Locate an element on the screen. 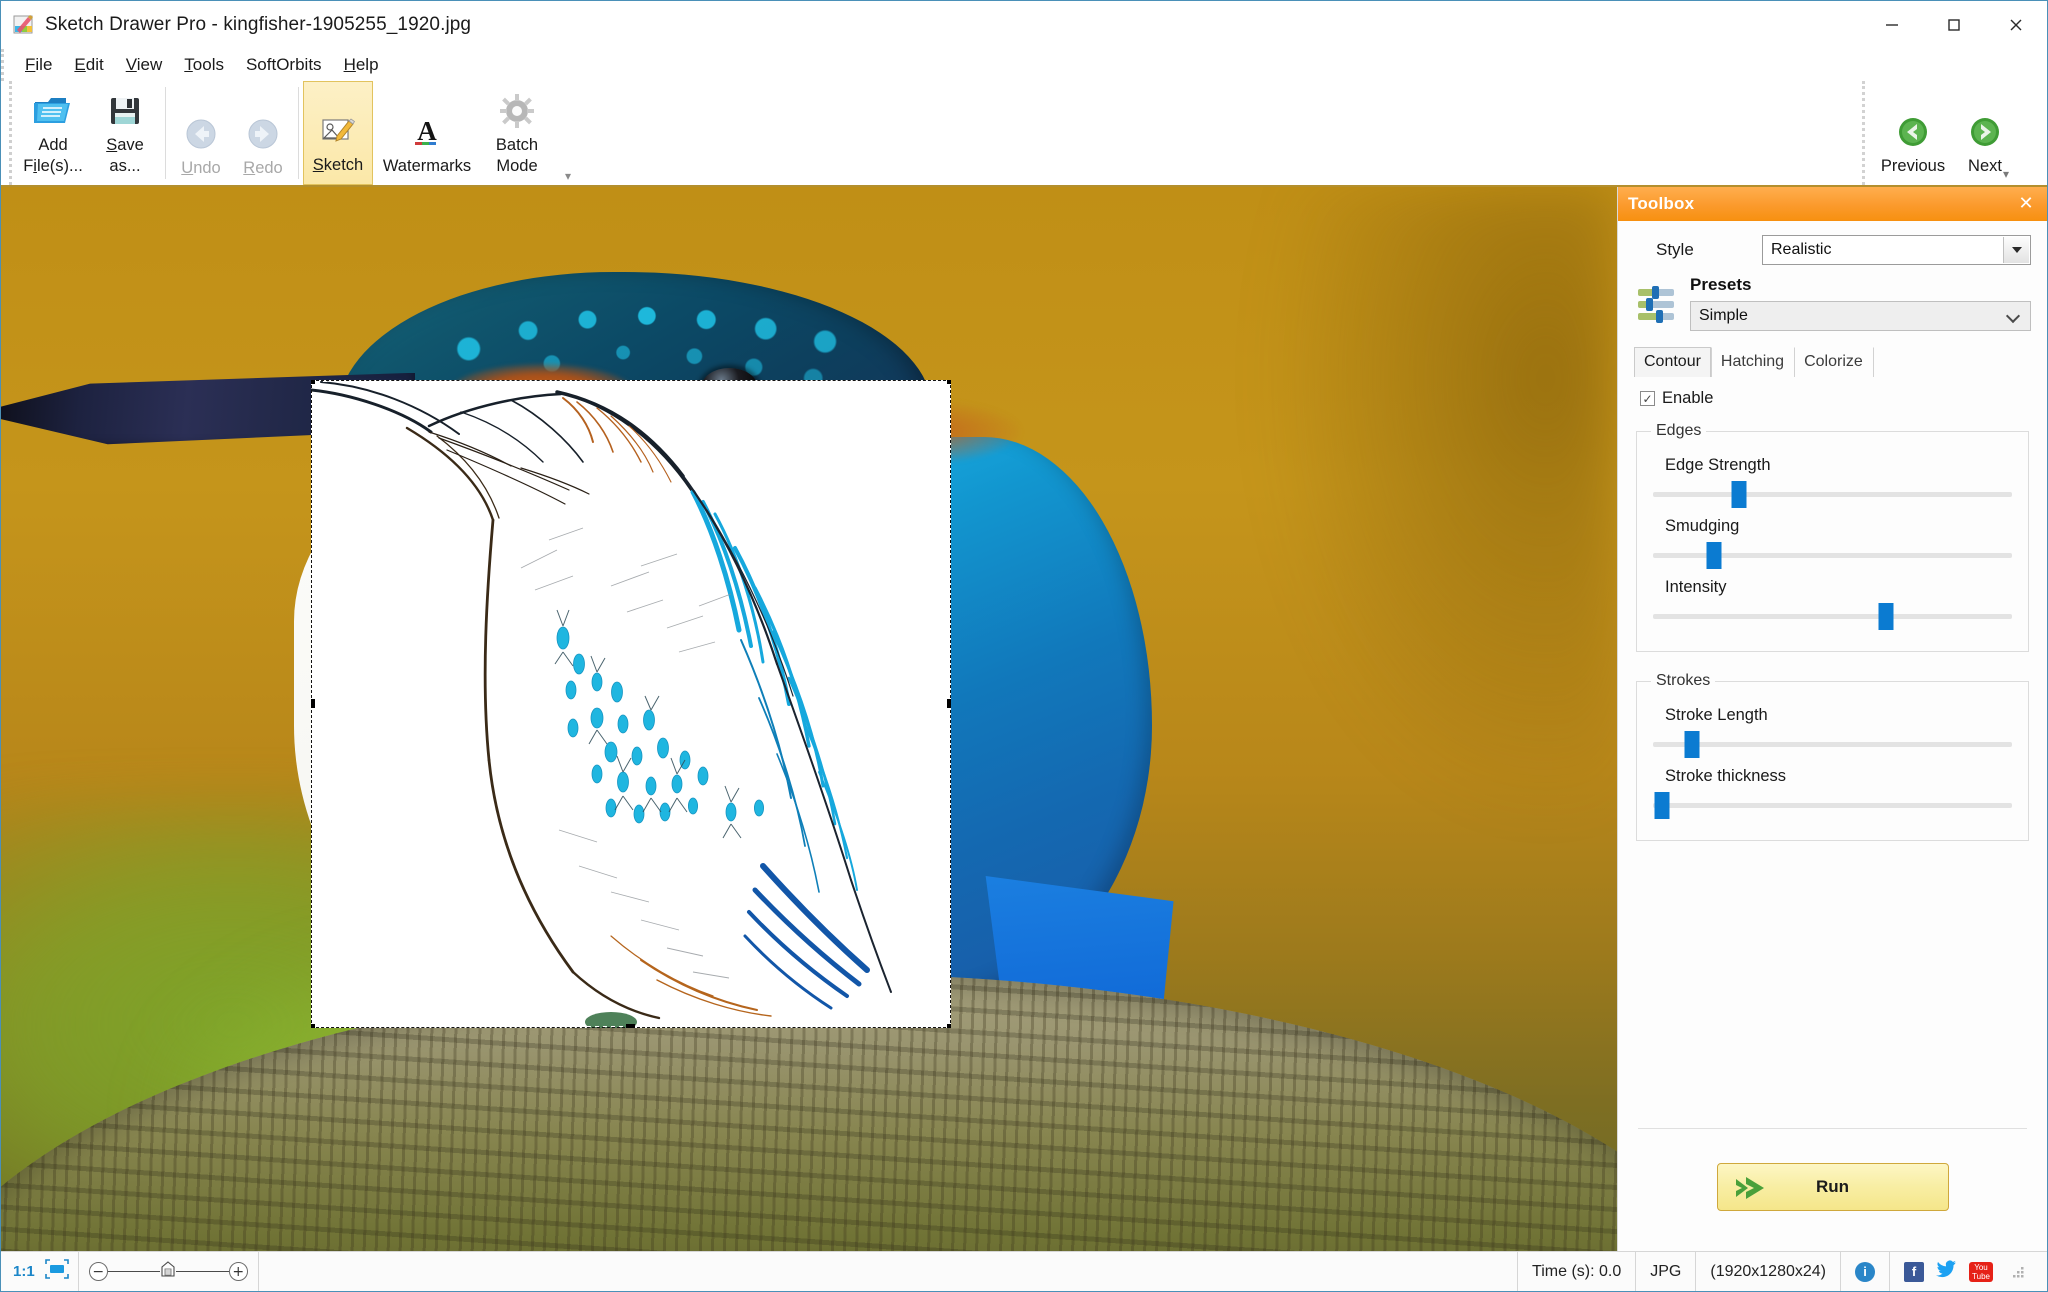 This screenshot has height=1292, width=2048. zoom-slider: − + is located at coordinates (167, 1271).